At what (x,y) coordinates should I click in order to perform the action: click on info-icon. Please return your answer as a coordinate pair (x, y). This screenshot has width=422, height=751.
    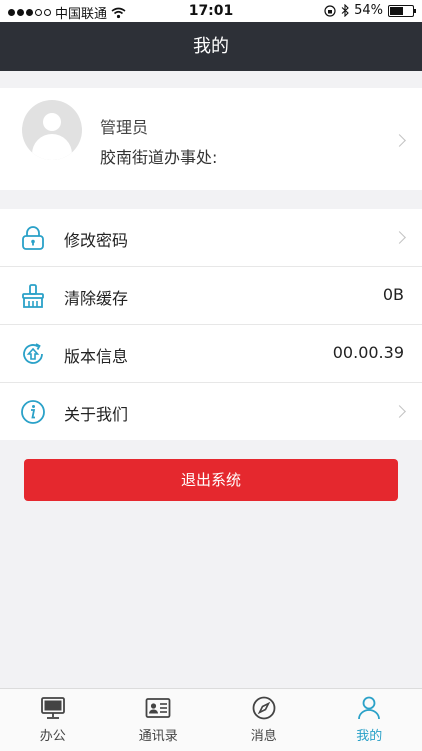
    Looking at the image, I should click on (33, 412).